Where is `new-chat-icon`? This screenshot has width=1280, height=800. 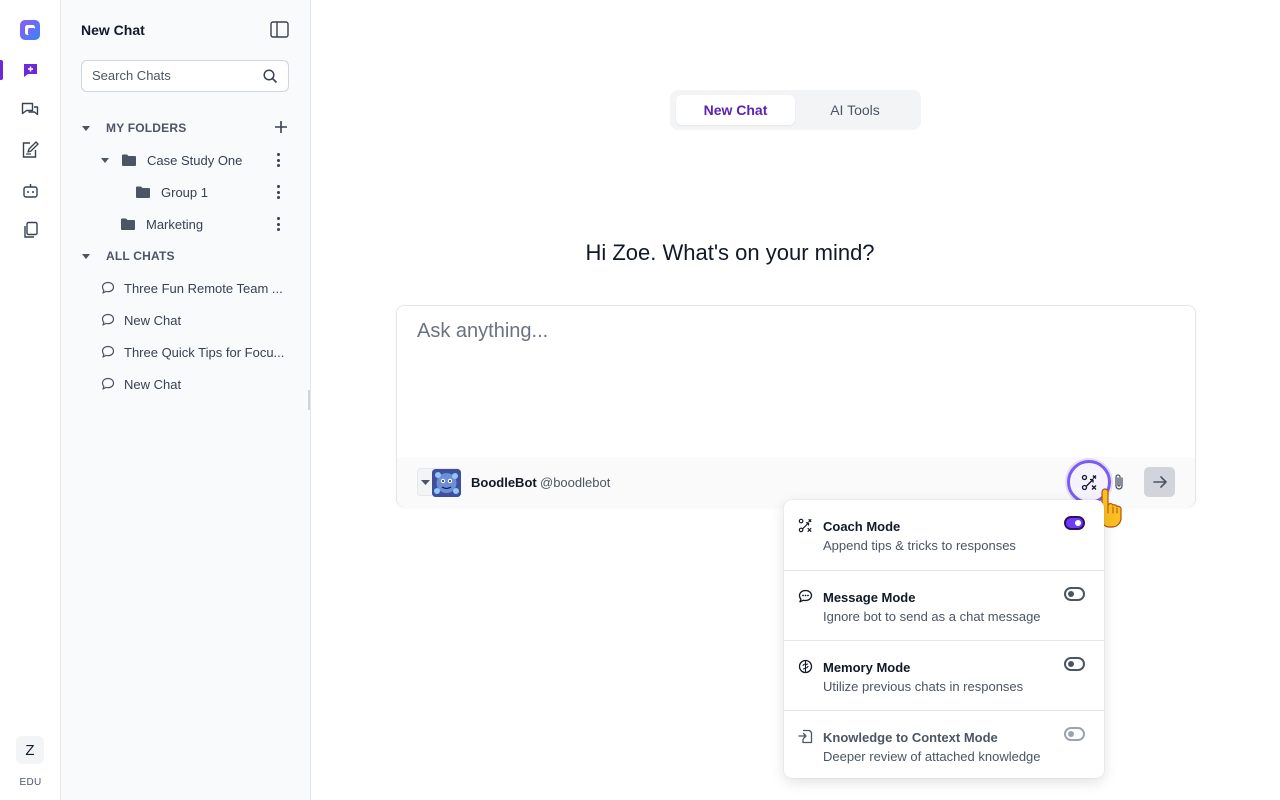
new-chat-icon is located at coordinates (30, 70).